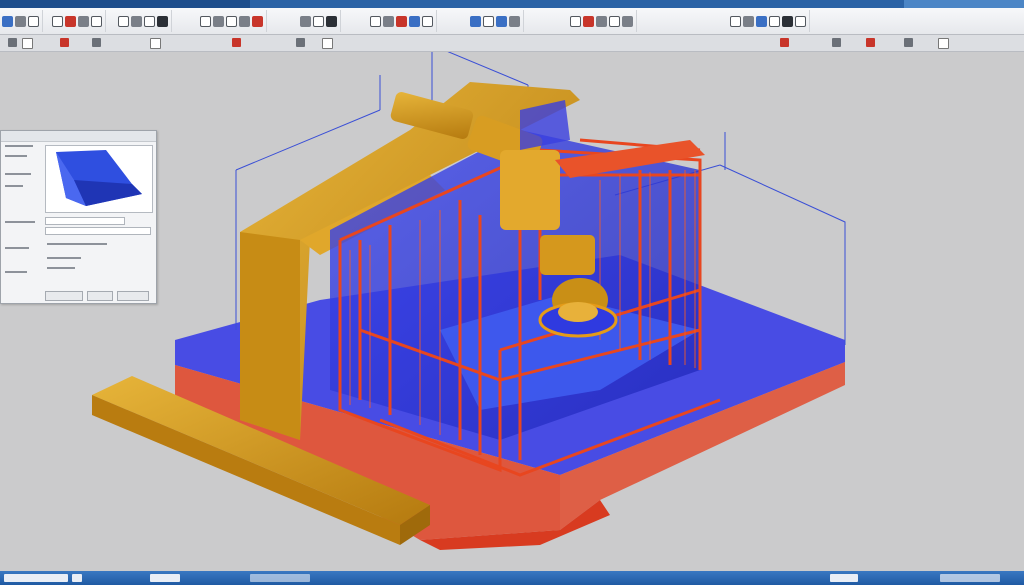  I want to click on undo-icon, so click(83, 21).